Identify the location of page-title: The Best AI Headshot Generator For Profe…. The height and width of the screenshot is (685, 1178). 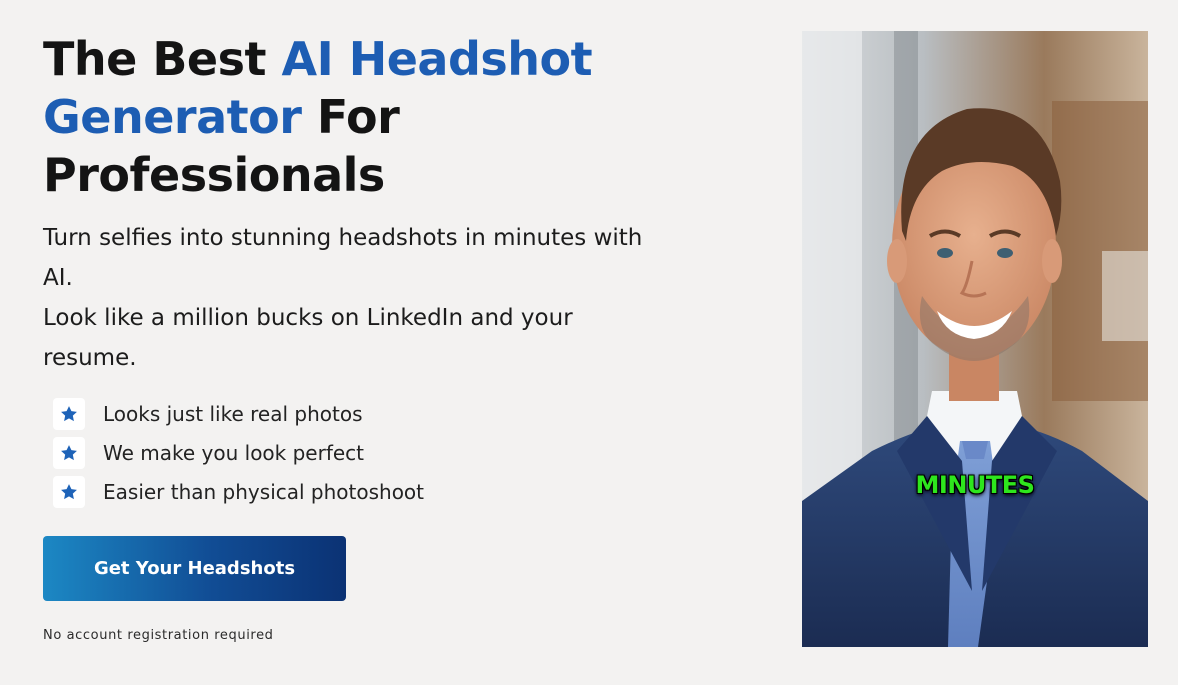
(353, 117).